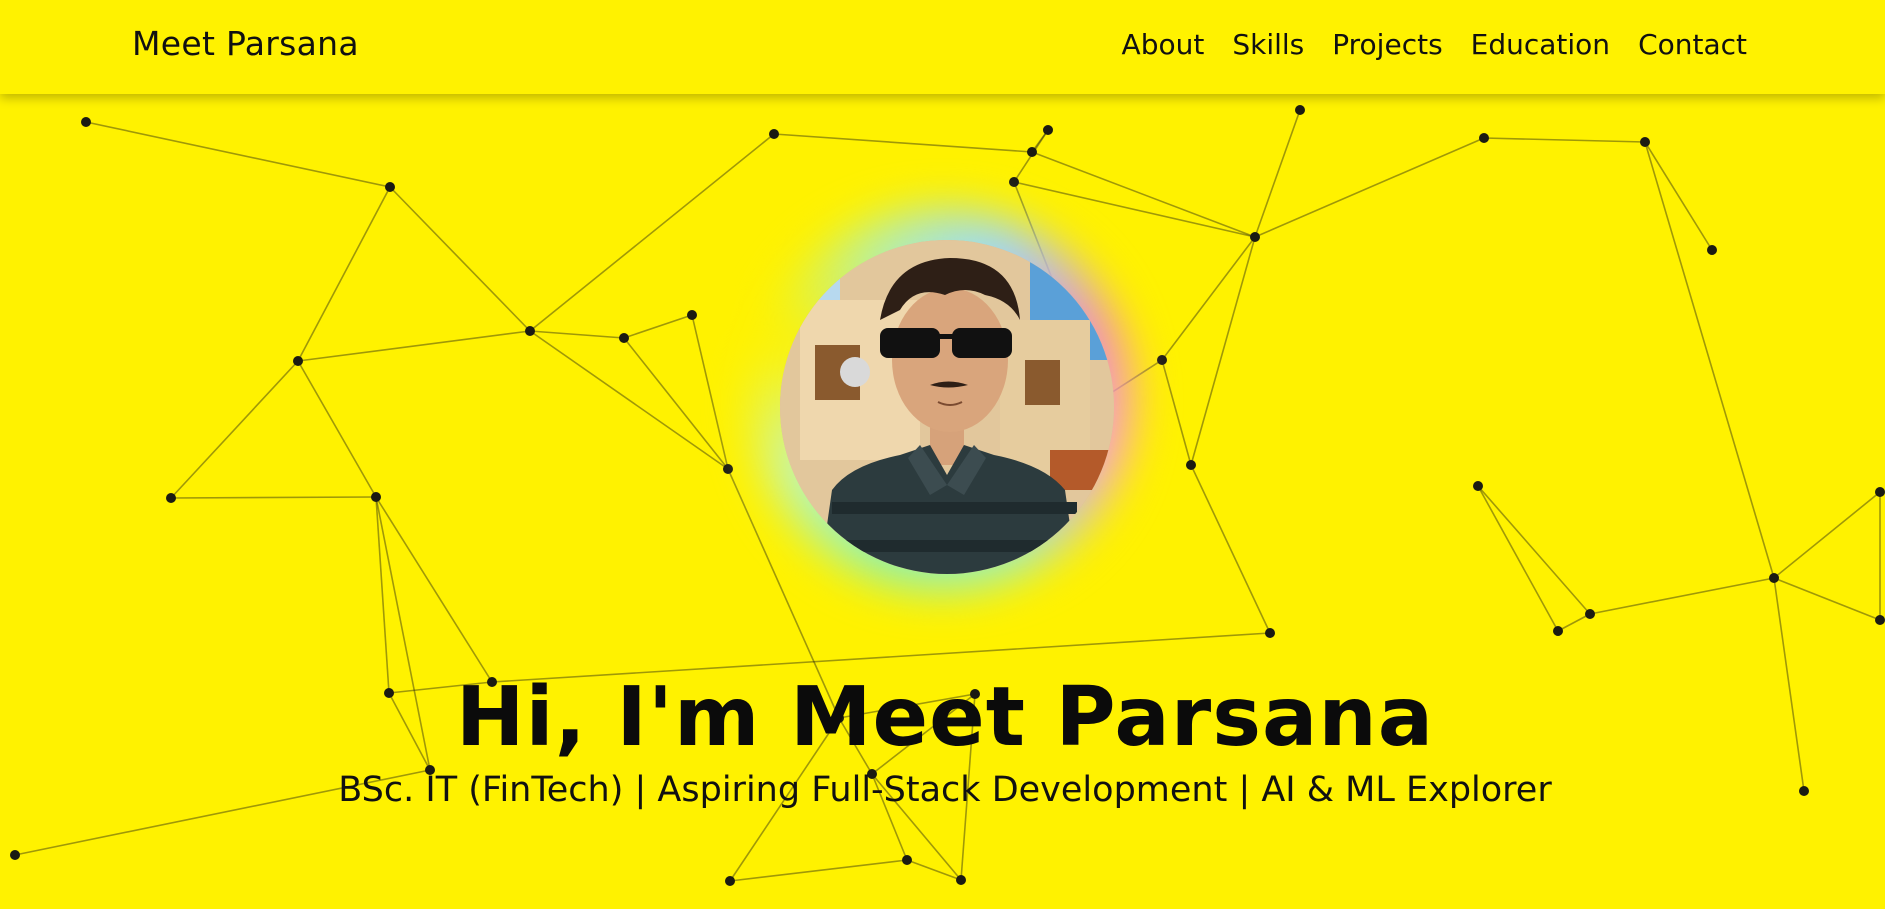 This screenshot has height=909, width=1885. I want to click on nav-link-projects: Projects, so click(1387, 44).